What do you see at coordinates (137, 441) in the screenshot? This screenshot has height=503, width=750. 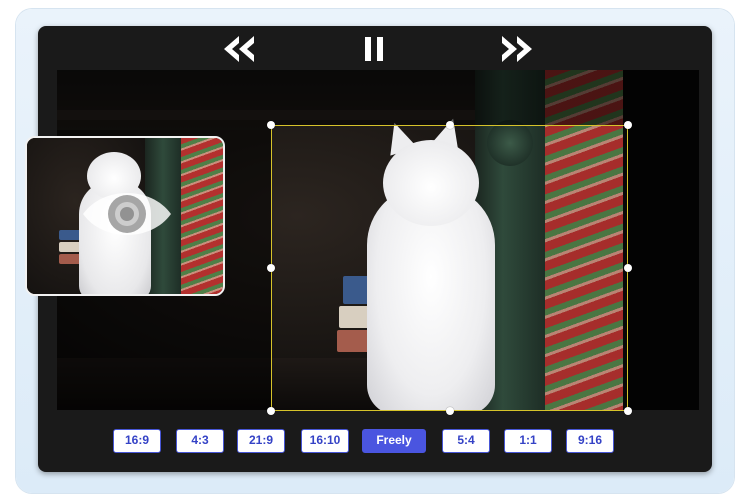 I see `ratio-16-9-button: 16:9` at bounding box center [137, 441].